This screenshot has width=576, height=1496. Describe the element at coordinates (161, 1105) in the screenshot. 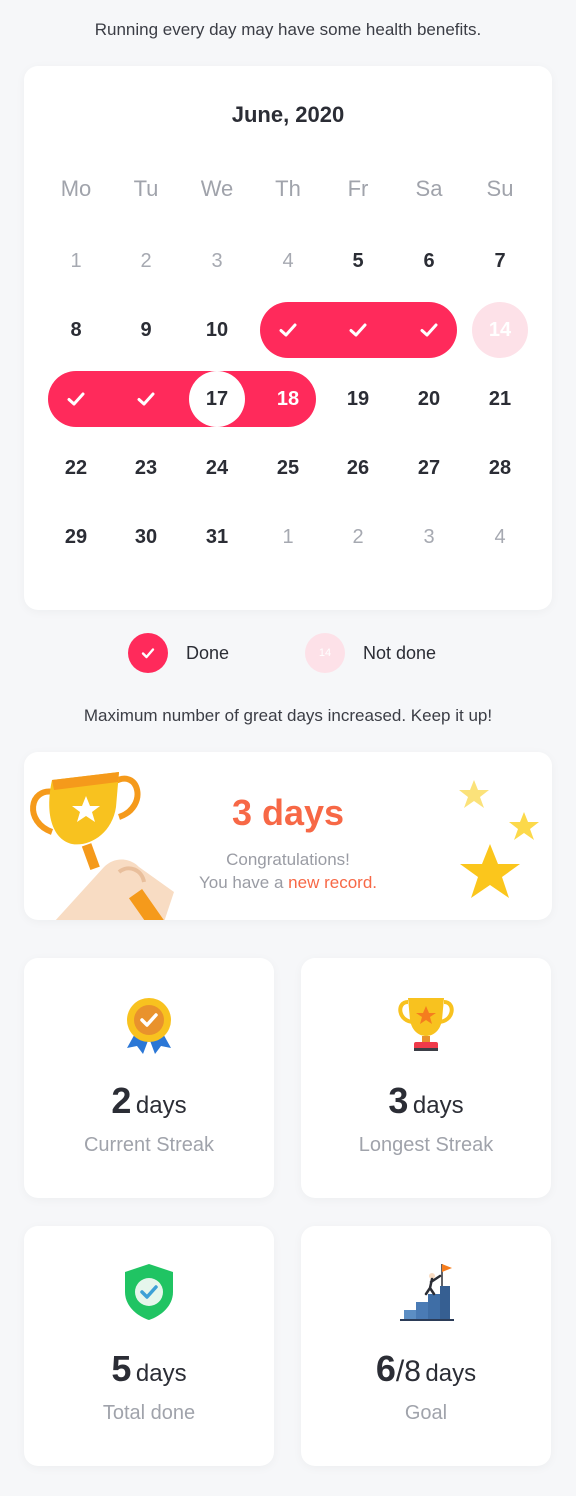

I see `current-streak-unit: days` at that location.